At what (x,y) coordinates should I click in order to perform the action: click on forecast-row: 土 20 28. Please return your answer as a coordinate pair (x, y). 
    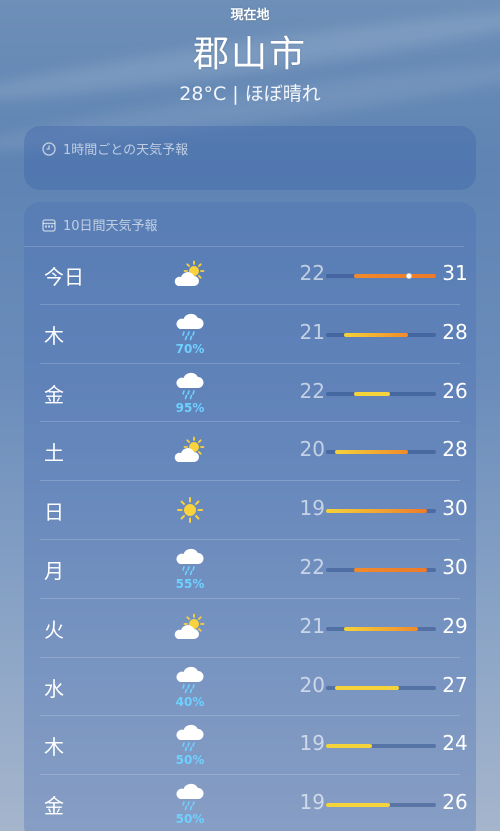
    Looking at the image, I should click on (254, 452).